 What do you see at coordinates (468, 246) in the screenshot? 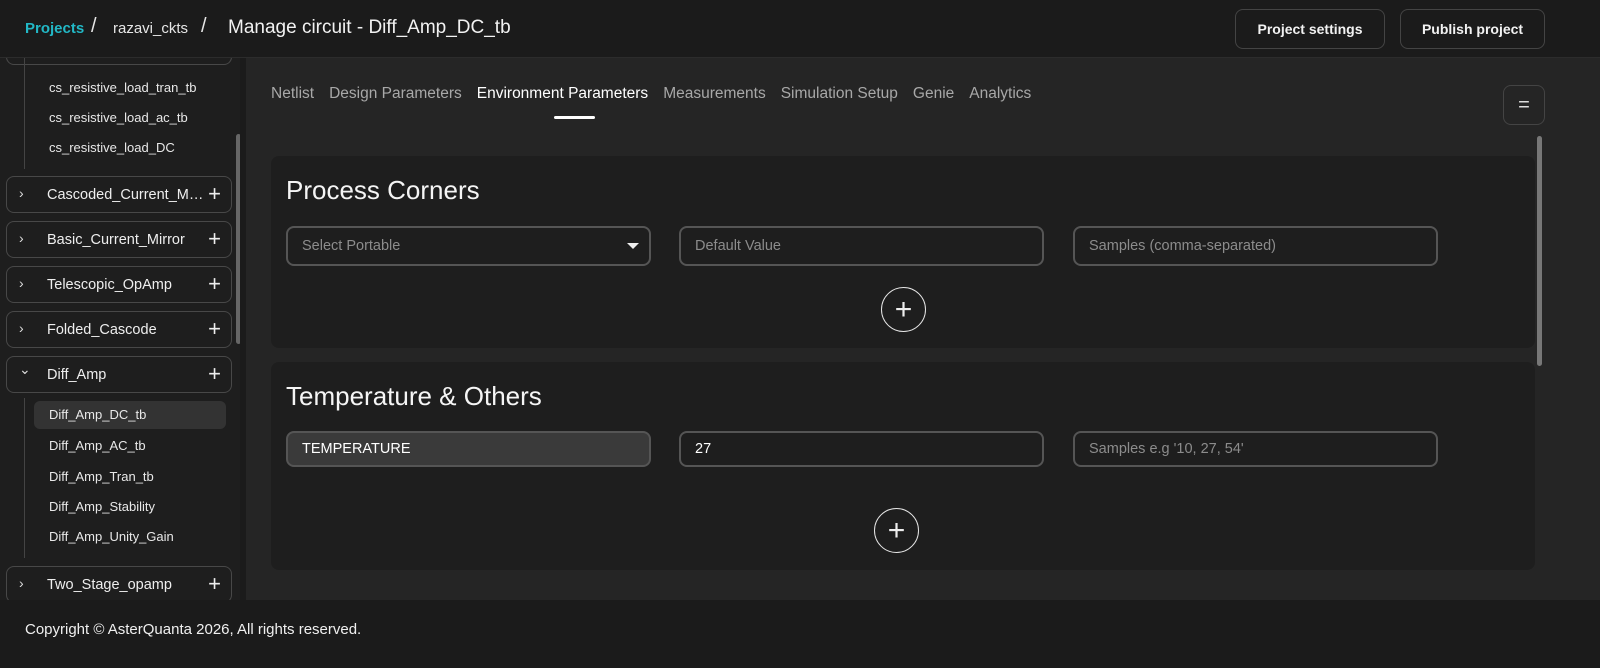
I see `select-portable-dropdown: Select Portable` at bounding box center [468, 246].